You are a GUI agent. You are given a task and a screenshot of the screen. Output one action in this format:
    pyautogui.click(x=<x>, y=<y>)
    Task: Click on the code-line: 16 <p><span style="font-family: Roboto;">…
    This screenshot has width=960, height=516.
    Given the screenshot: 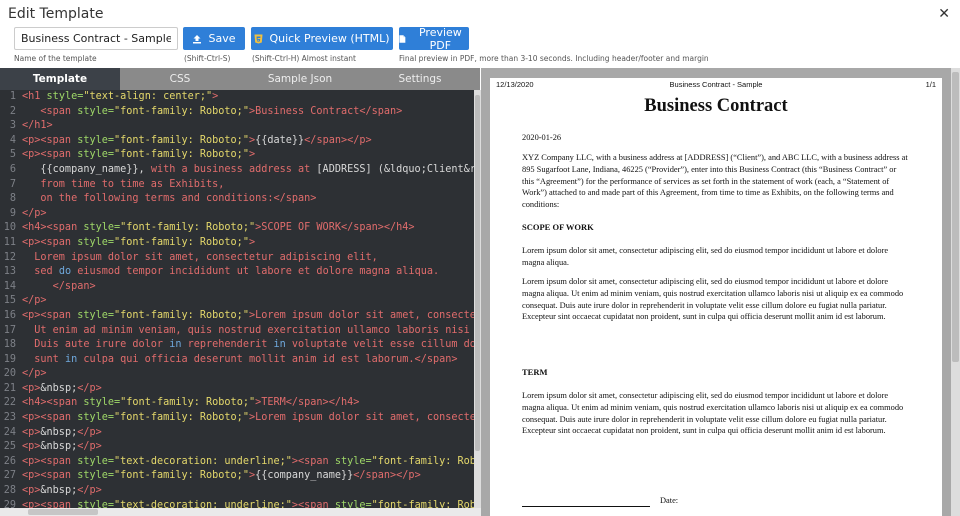 What is the action you would take?
    pyautogui.click(x=237, y=316)
    